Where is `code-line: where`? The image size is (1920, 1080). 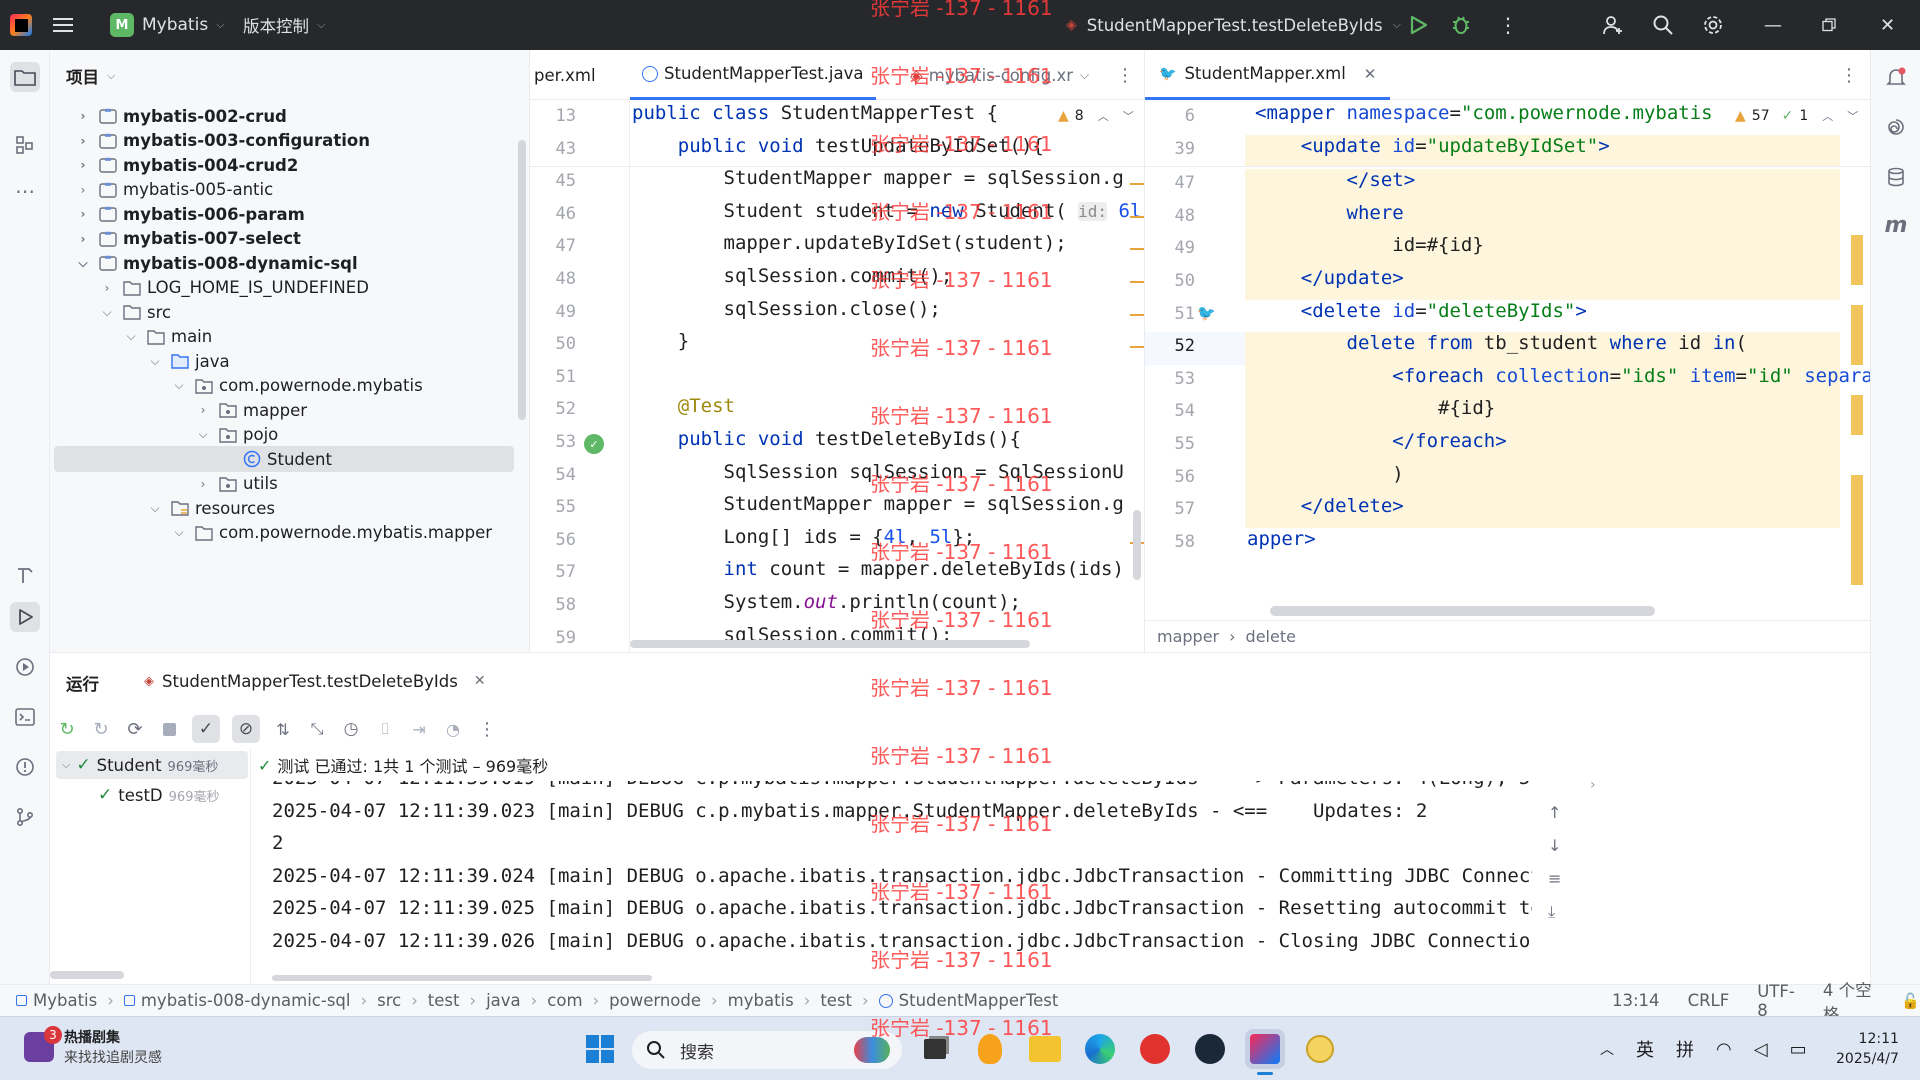 code-line: where is located at coordinates (1329, 213).